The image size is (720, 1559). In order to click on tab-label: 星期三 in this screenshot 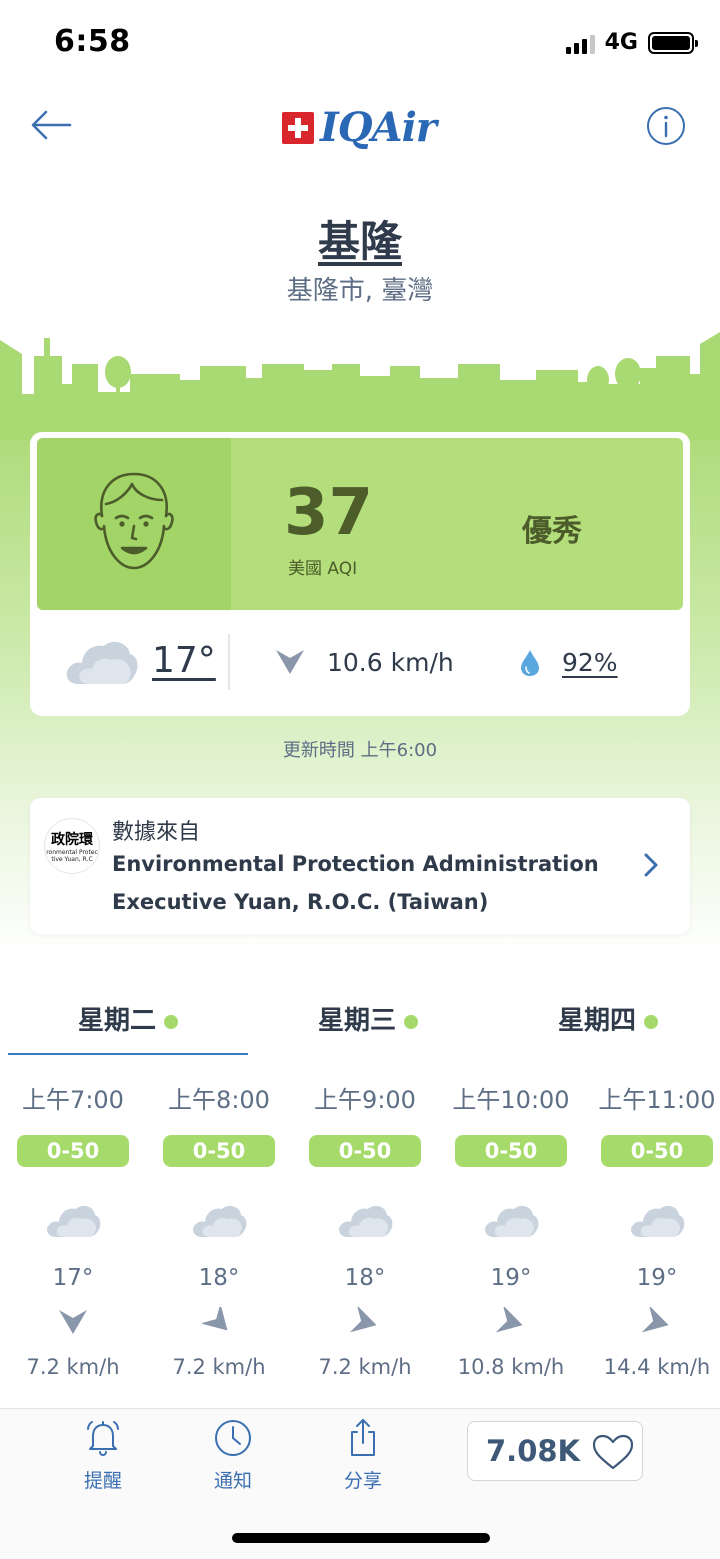, I will do `click(356, 1021)`.